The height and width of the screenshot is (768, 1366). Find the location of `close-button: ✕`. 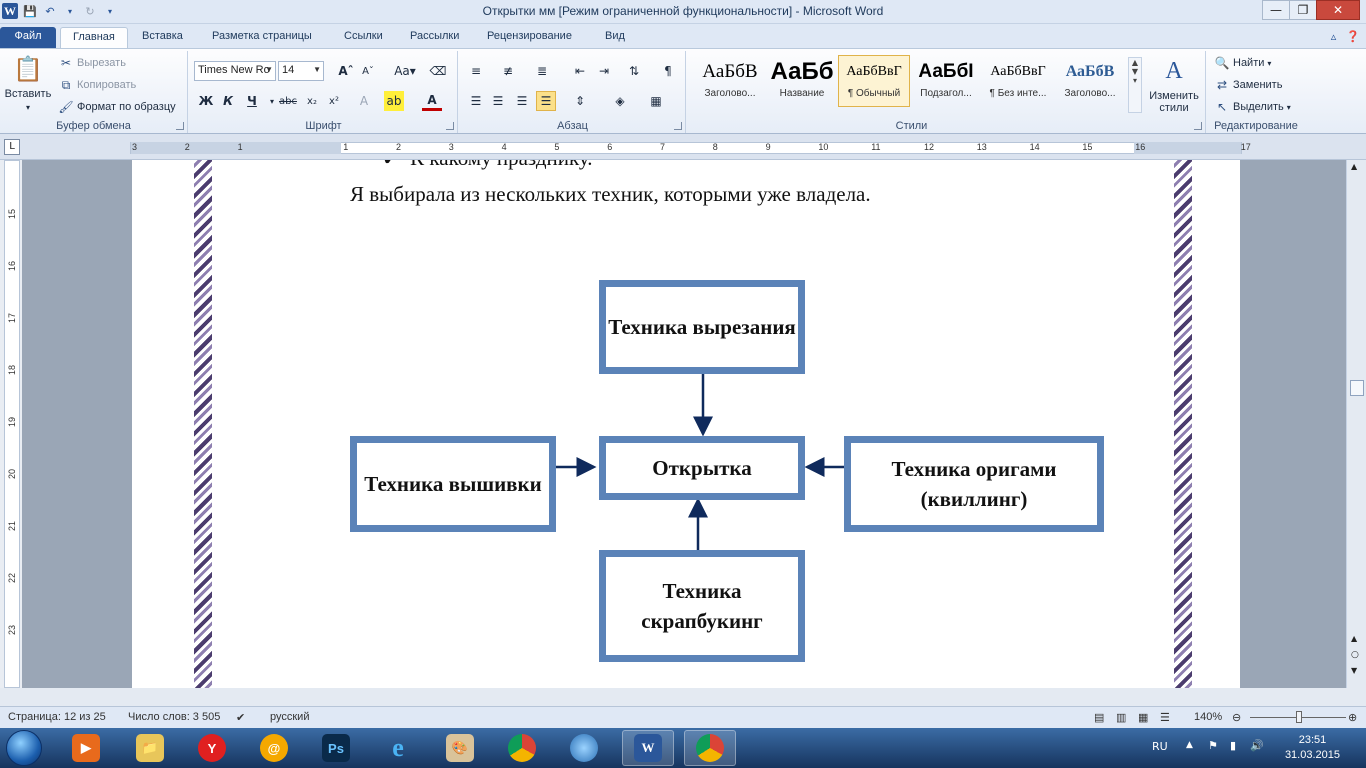

close-button: ✕ is located at coordinates (1338, 10).